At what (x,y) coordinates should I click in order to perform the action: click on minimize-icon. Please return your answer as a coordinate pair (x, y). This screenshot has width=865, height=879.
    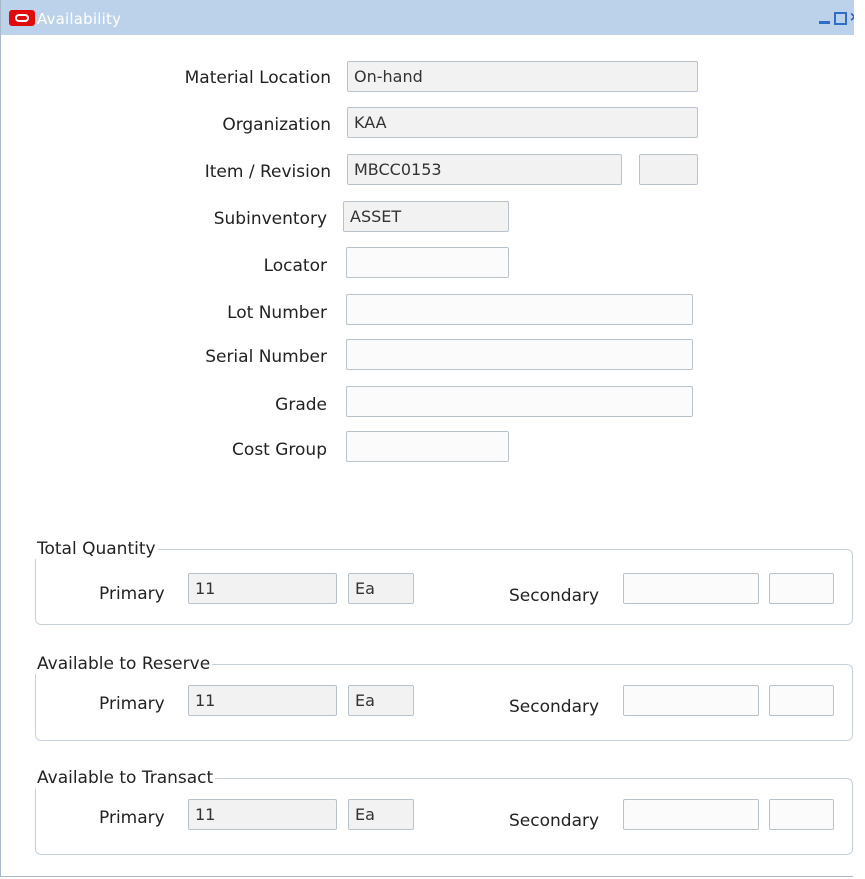
    Looking at the image, I should click on (825, 18).